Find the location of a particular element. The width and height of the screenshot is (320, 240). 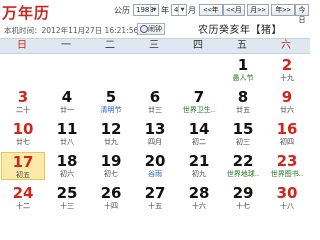

calendar-day: 14 初二 is located at coordinates (199, 134).